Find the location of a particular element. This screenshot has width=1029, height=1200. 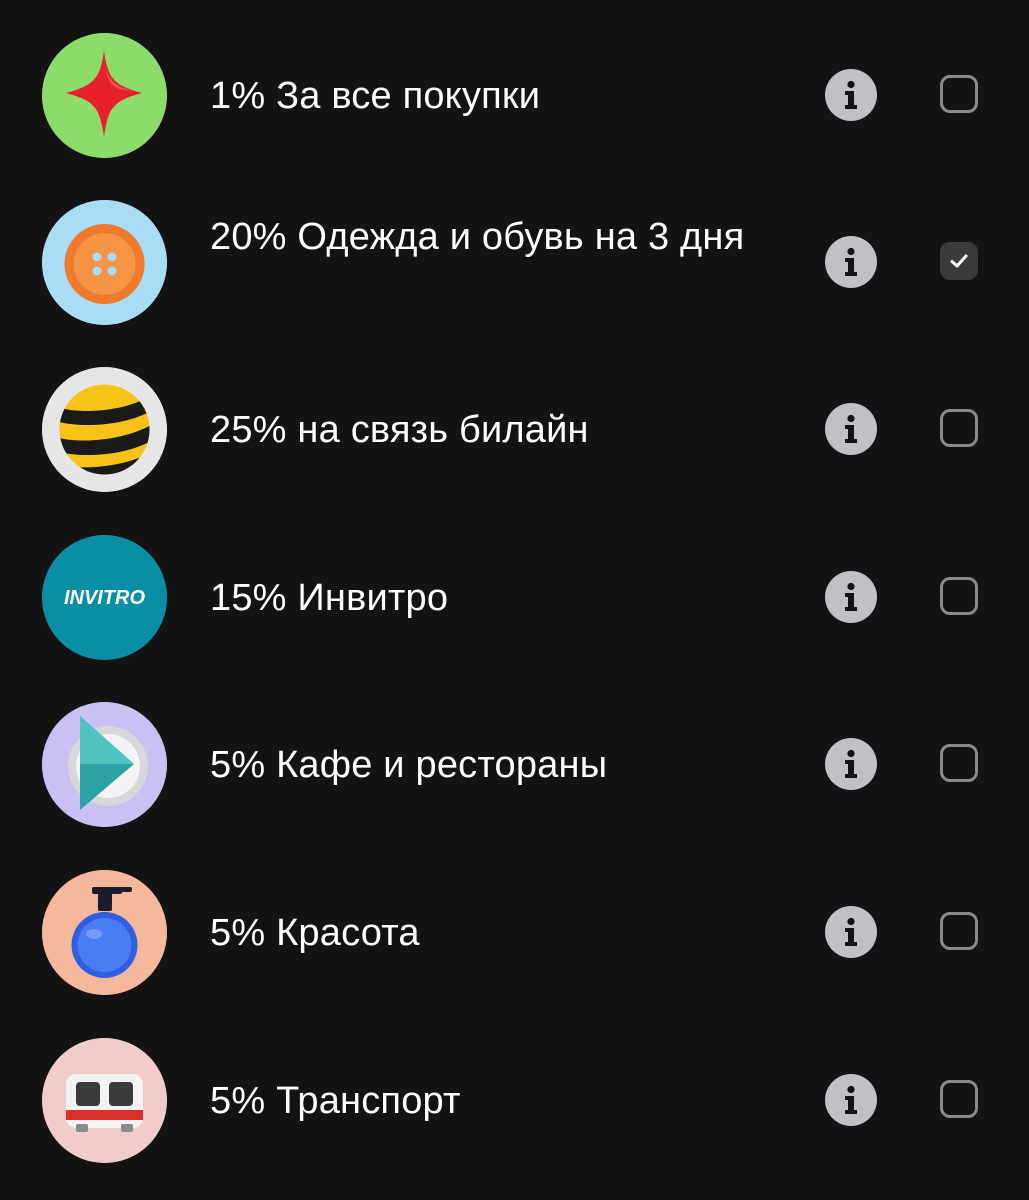

plate-icon is located at coordinates (104, 764).